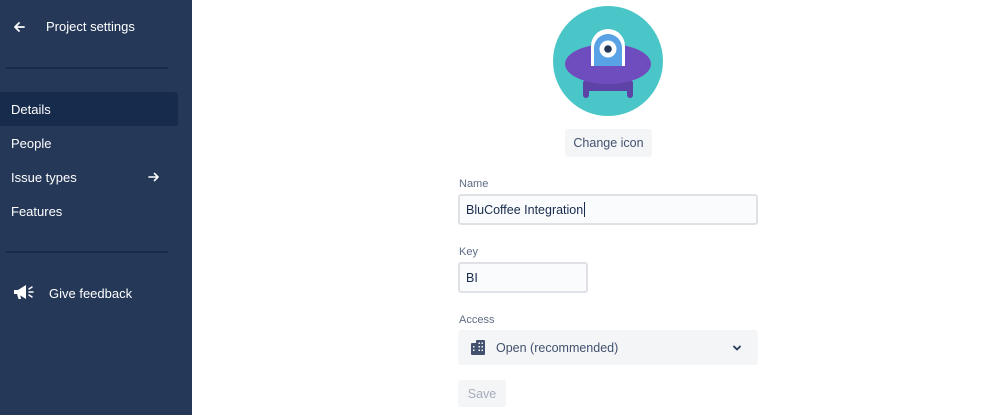  Describe the element at coordinates (482, 393) in the screenshot. I see `save-button: Save` at that location.